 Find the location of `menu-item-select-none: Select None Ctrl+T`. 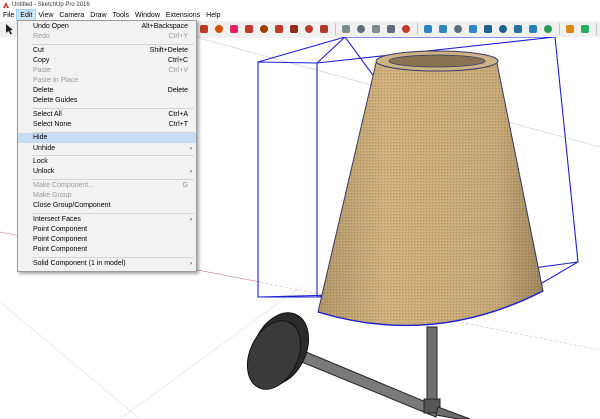

menu-item-select-none: Select None Ctrl+T is located at coordinates (107, 125).